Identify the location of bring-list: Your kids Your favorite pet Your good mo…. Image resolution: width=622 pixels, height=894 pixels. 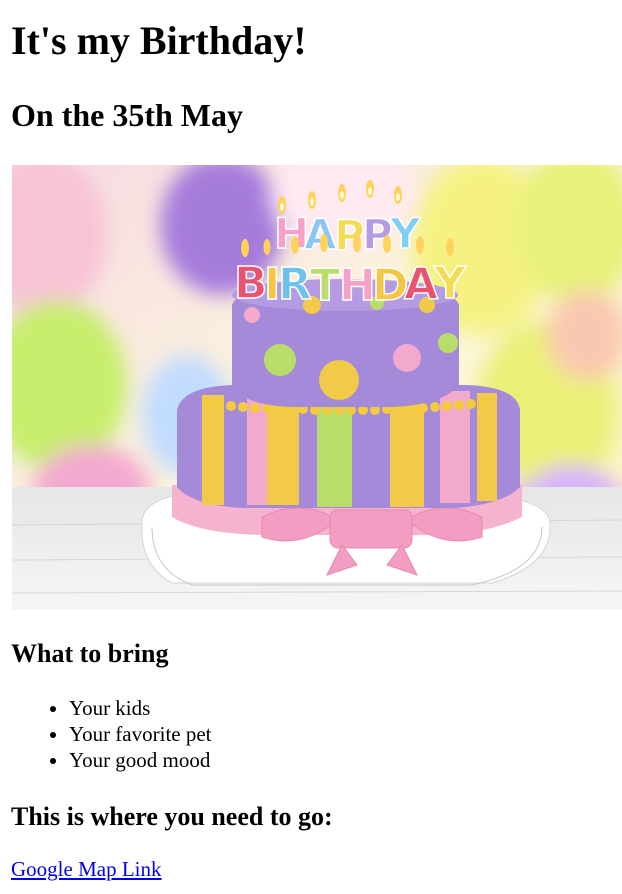
(106, 734).